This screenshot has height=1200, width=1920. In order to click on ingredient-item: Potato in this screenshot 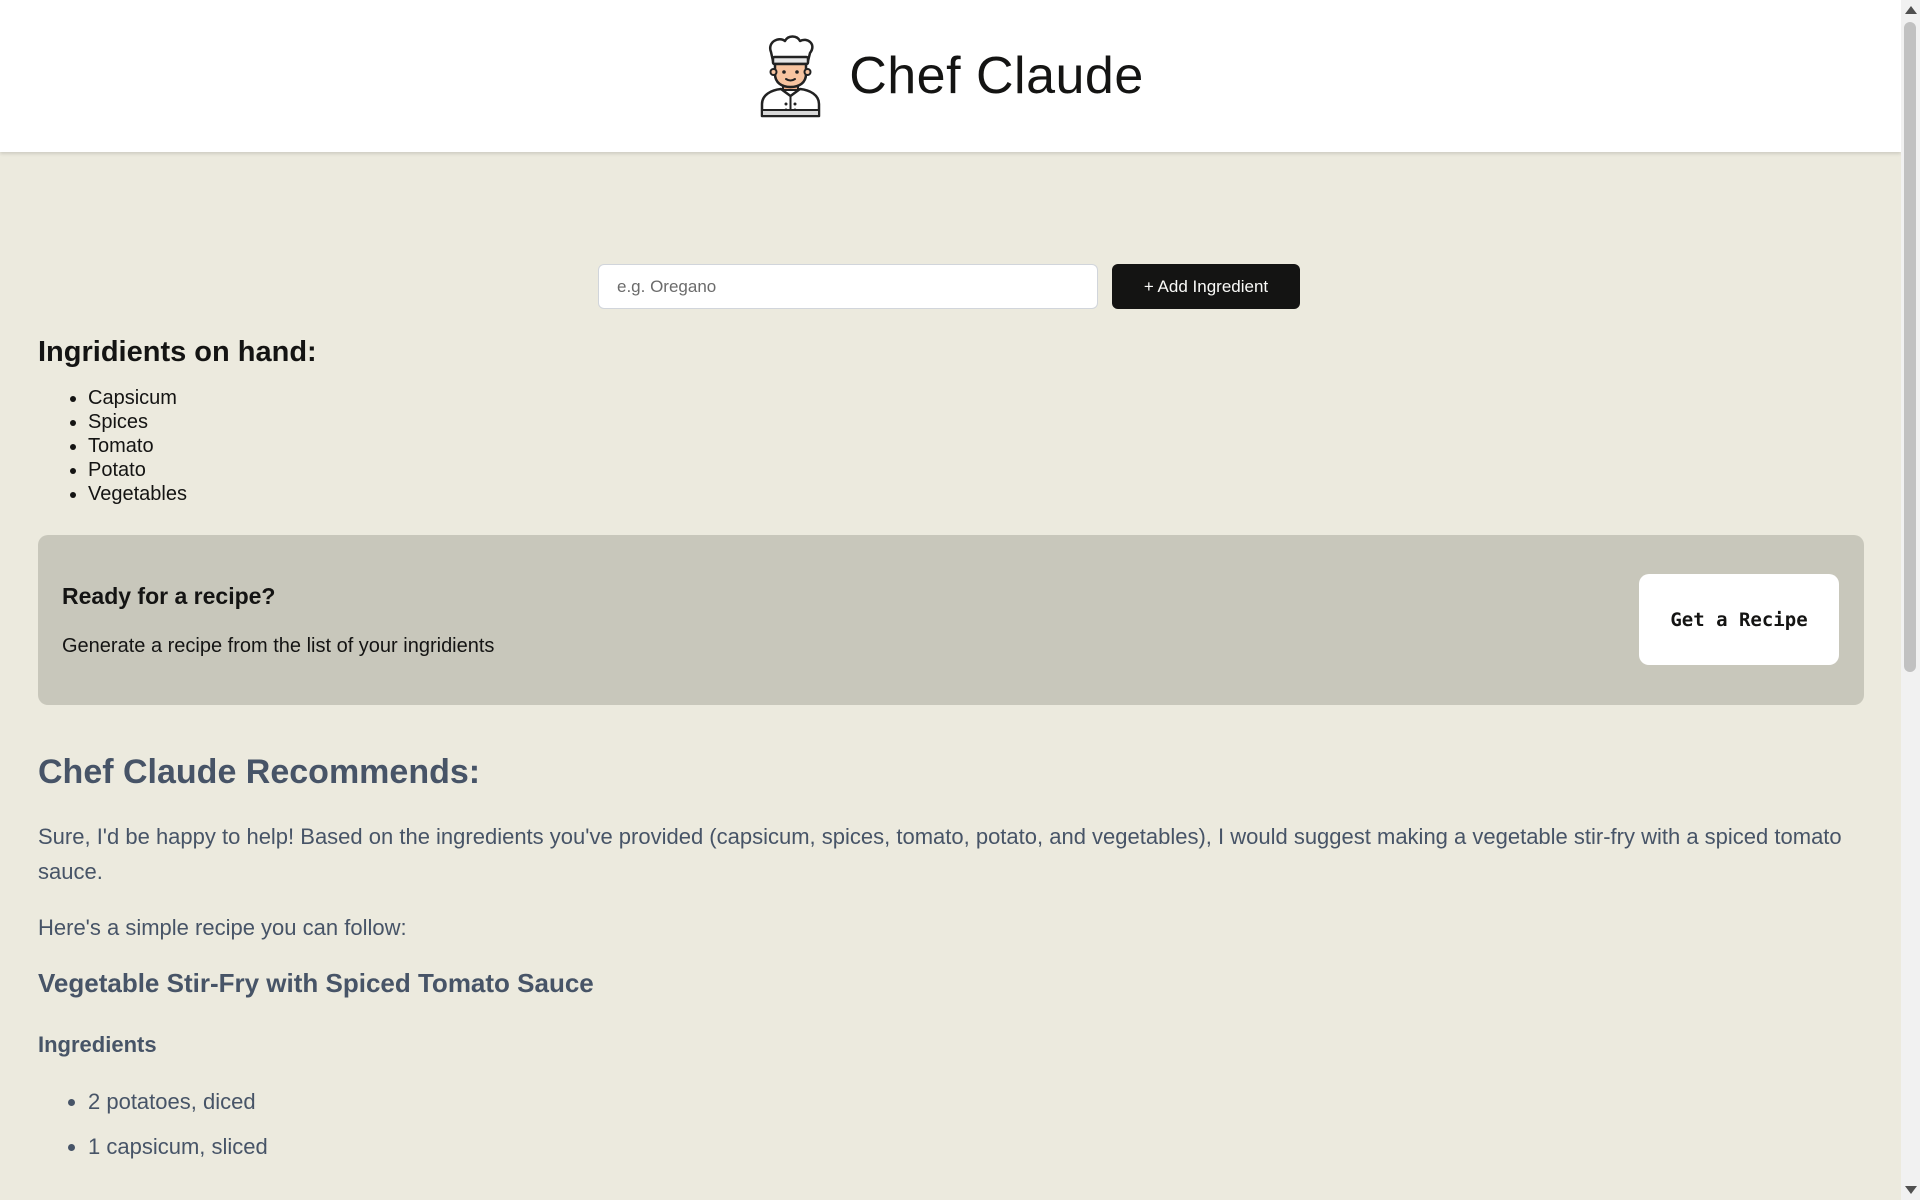, I will do `click(976, 470)`.